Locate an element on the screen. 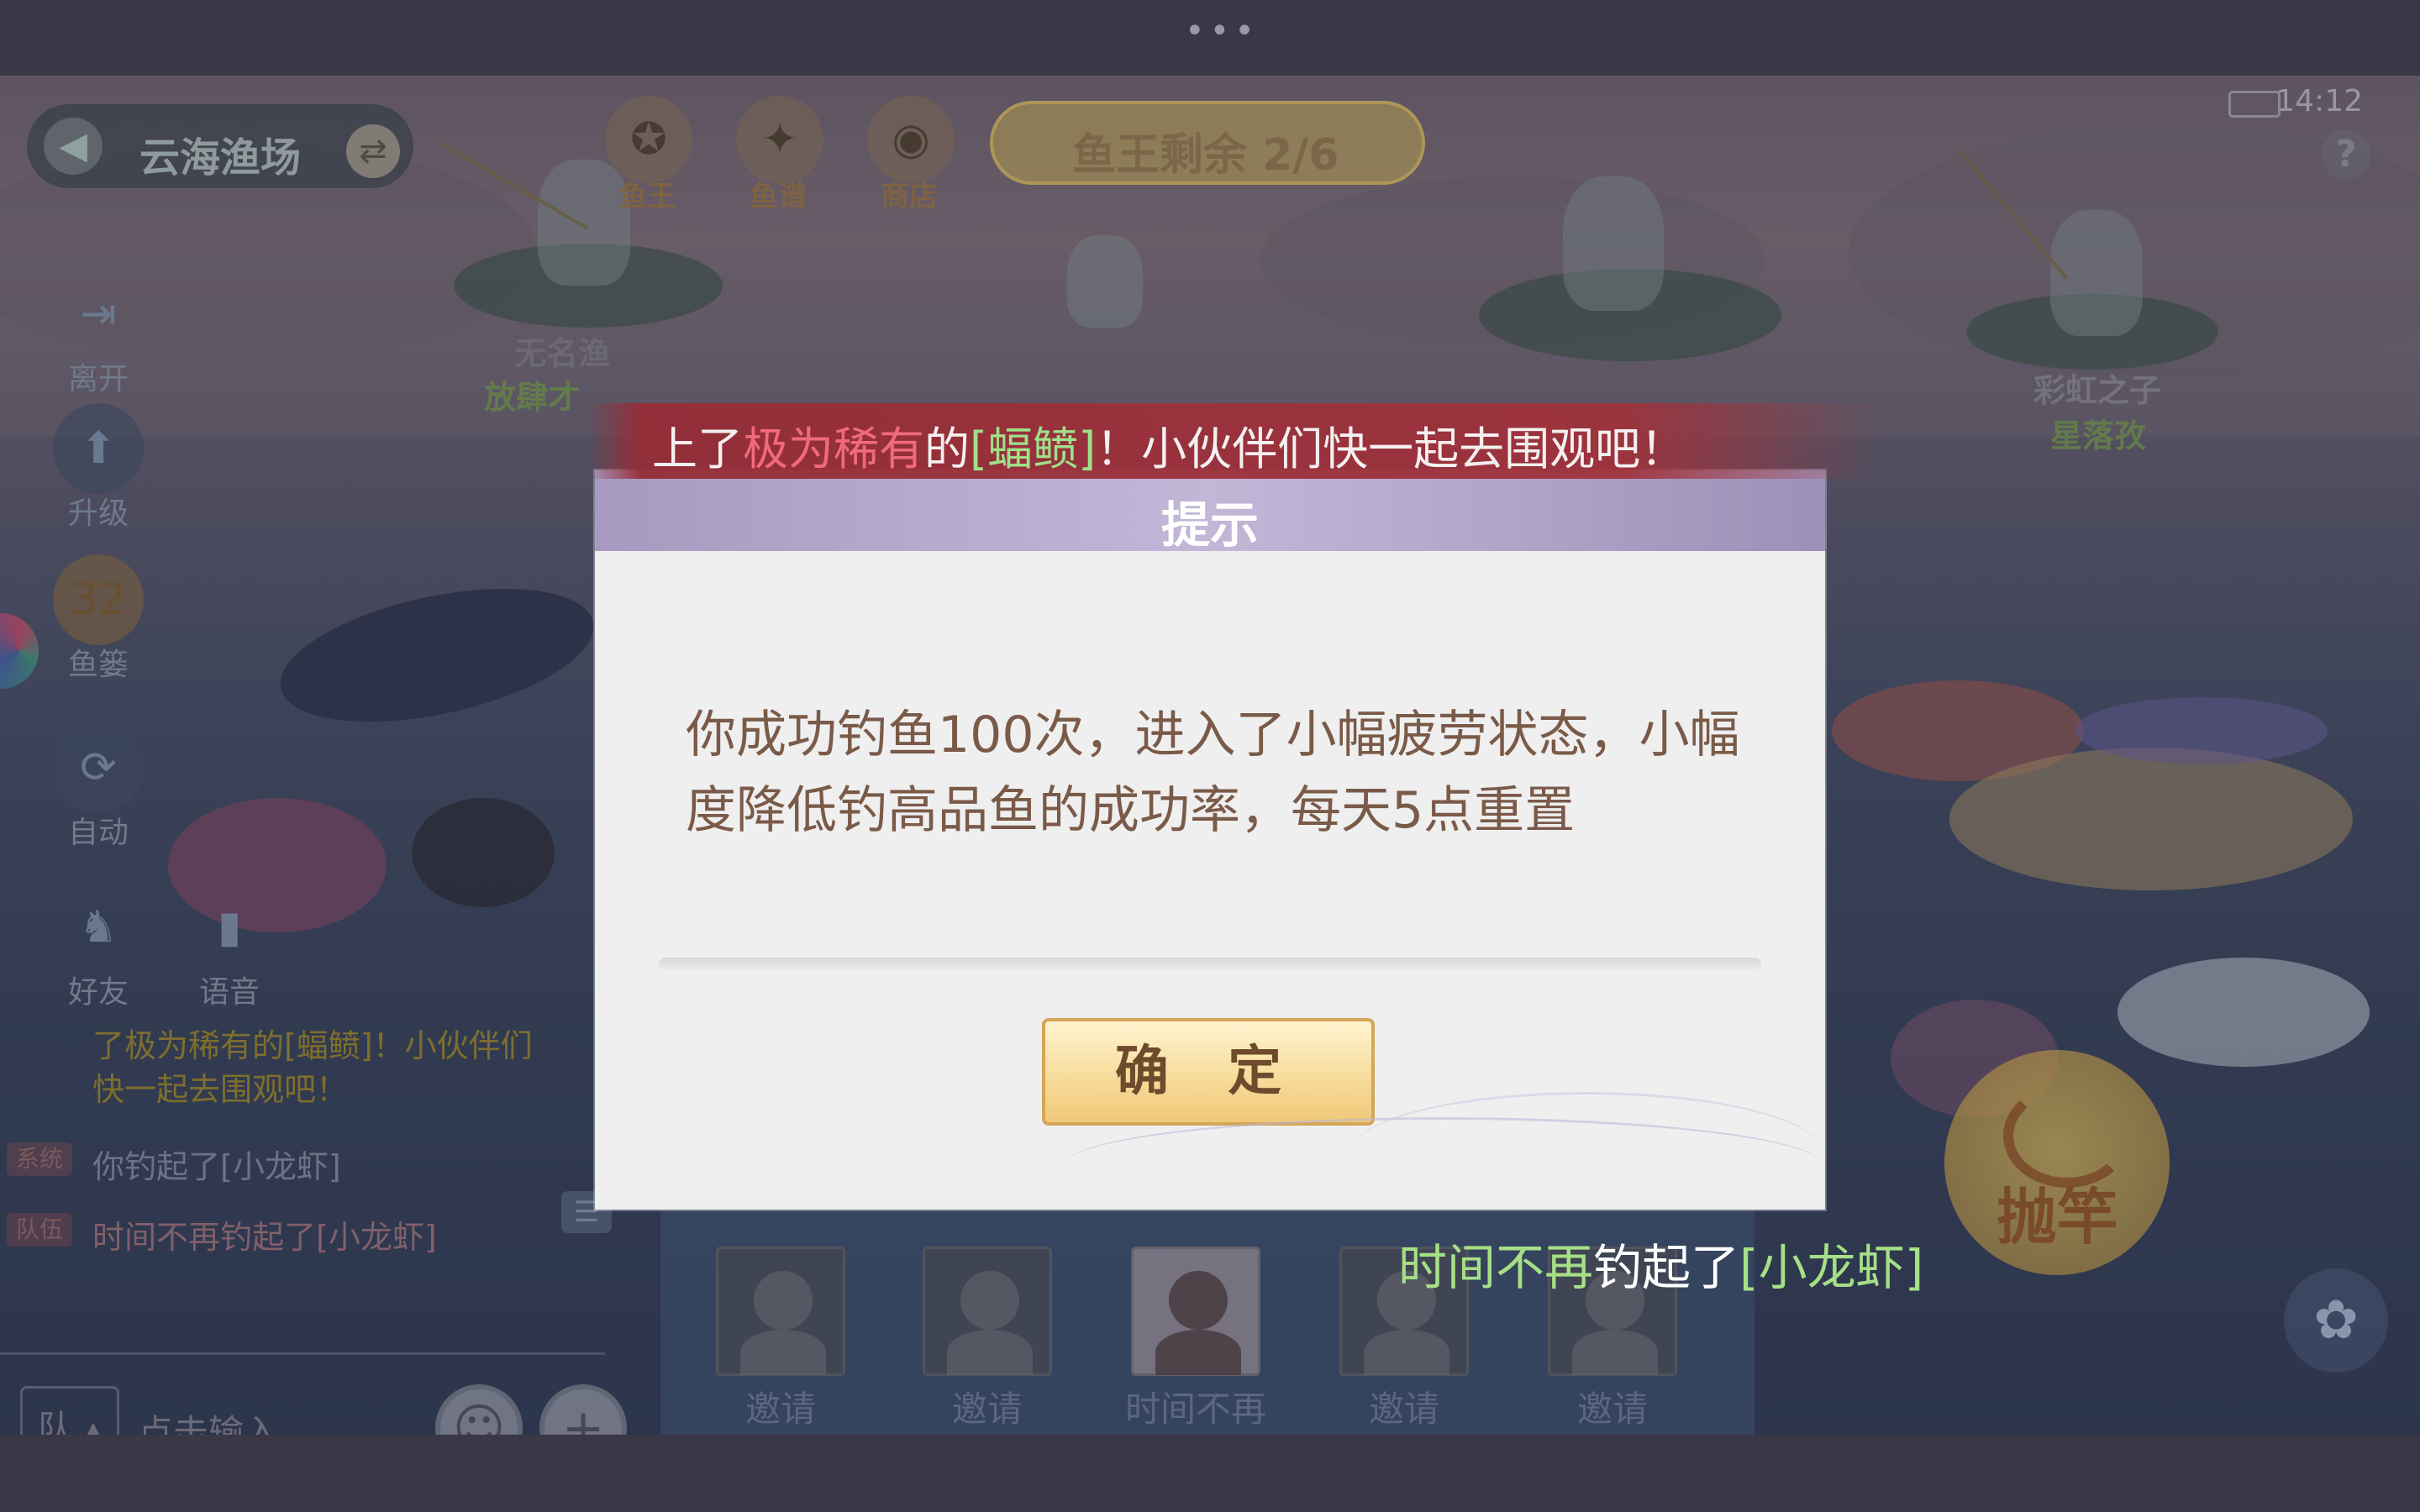 This screenshot has height=1512, width=2420. confirm-button: 确 定 is located at coordinates (1208, 1072).